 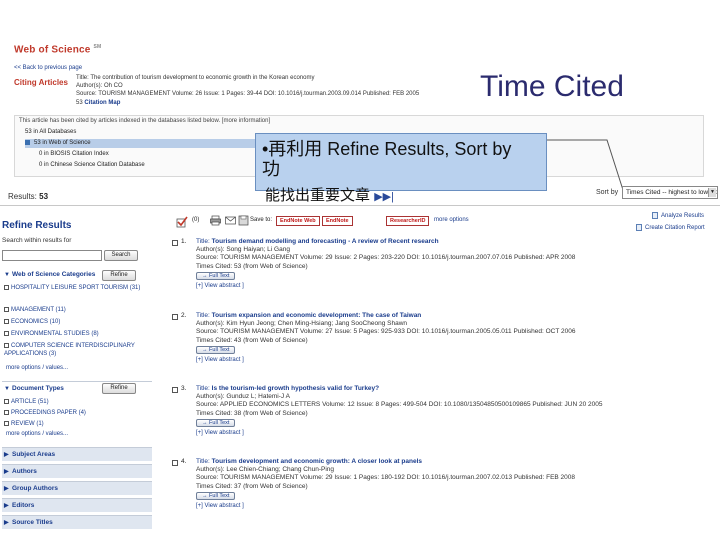 What do you see at coordinates (386, 341) in the screenshot?
I see `record-times-cited: Times Cited: 43 (from Web of Science)` at bounding box center [386, 341].